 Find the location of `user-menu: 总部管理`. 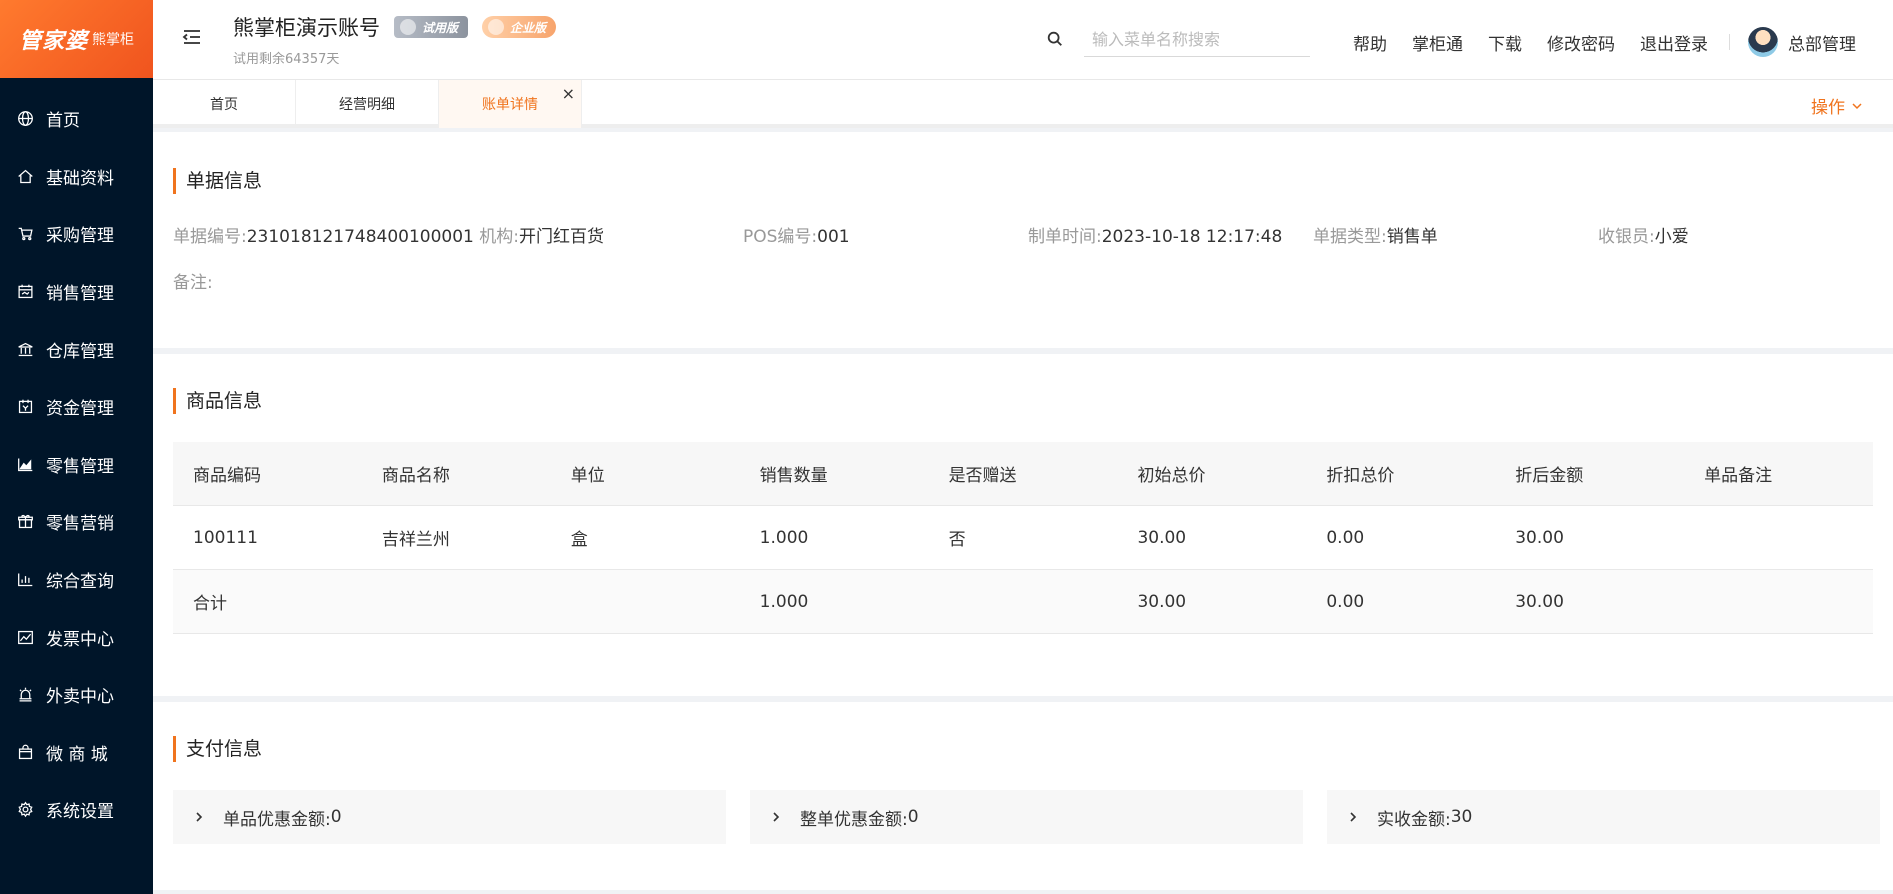

user-menu: 总部管理 is located at coordinates (1802, 42).